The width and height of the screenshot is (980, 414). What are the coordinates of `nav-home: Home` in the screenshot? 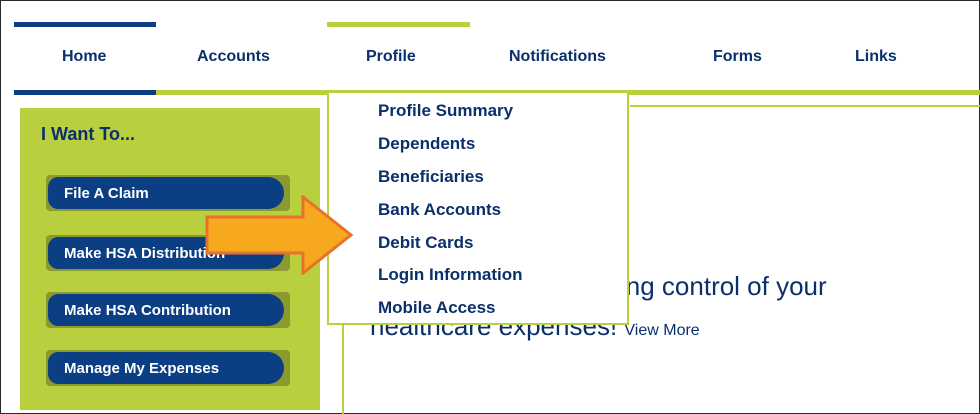 It's located at (84, 57).